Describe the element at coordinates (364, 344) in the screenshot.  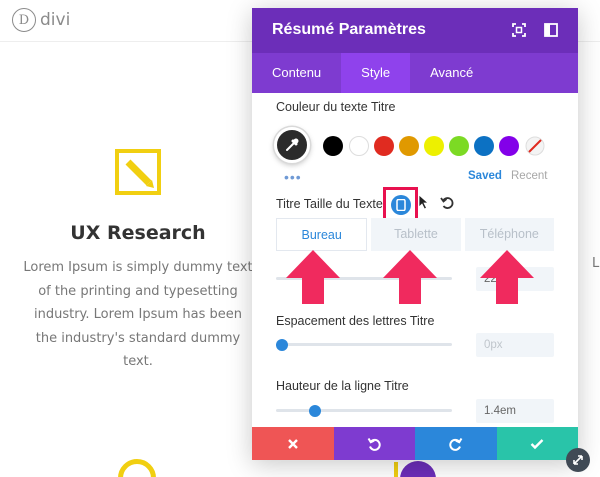
I see `letter-spacing-slider-track` at that location.